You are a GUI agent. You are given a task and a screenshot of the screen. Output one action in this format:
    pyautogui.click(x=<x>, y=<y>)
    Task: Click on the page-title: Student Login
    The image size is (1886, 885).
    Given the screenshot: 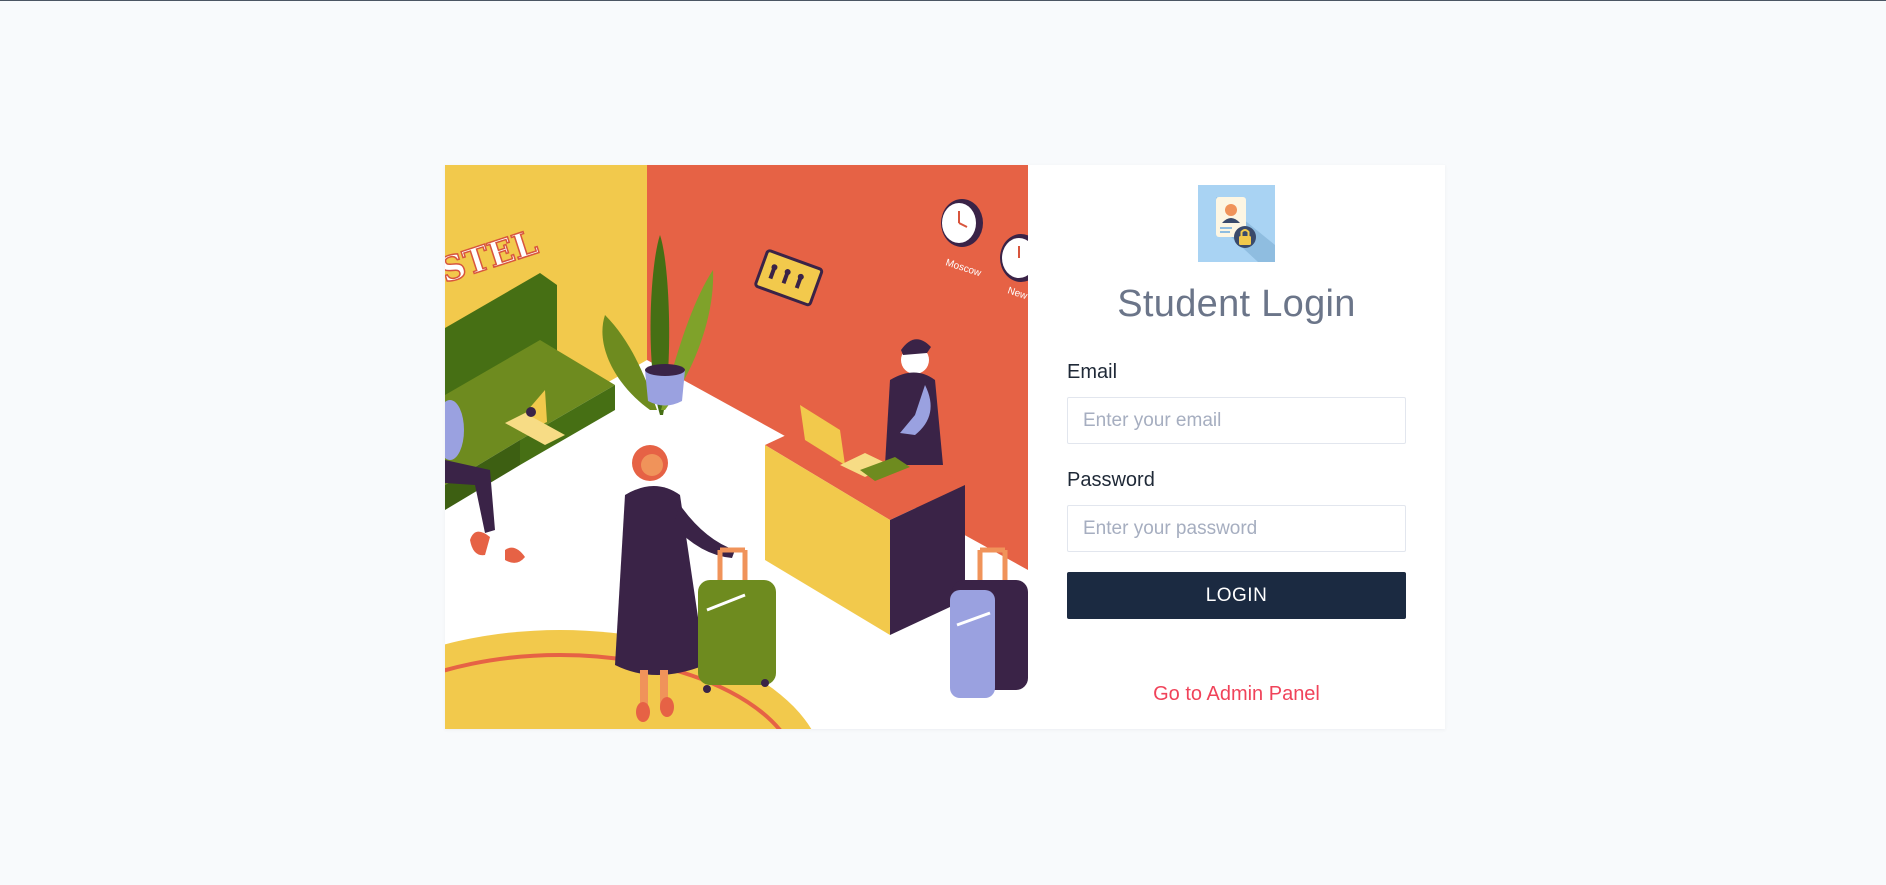 What is the action you would take?
    pyautogui.click(x=1236, y=304)
    